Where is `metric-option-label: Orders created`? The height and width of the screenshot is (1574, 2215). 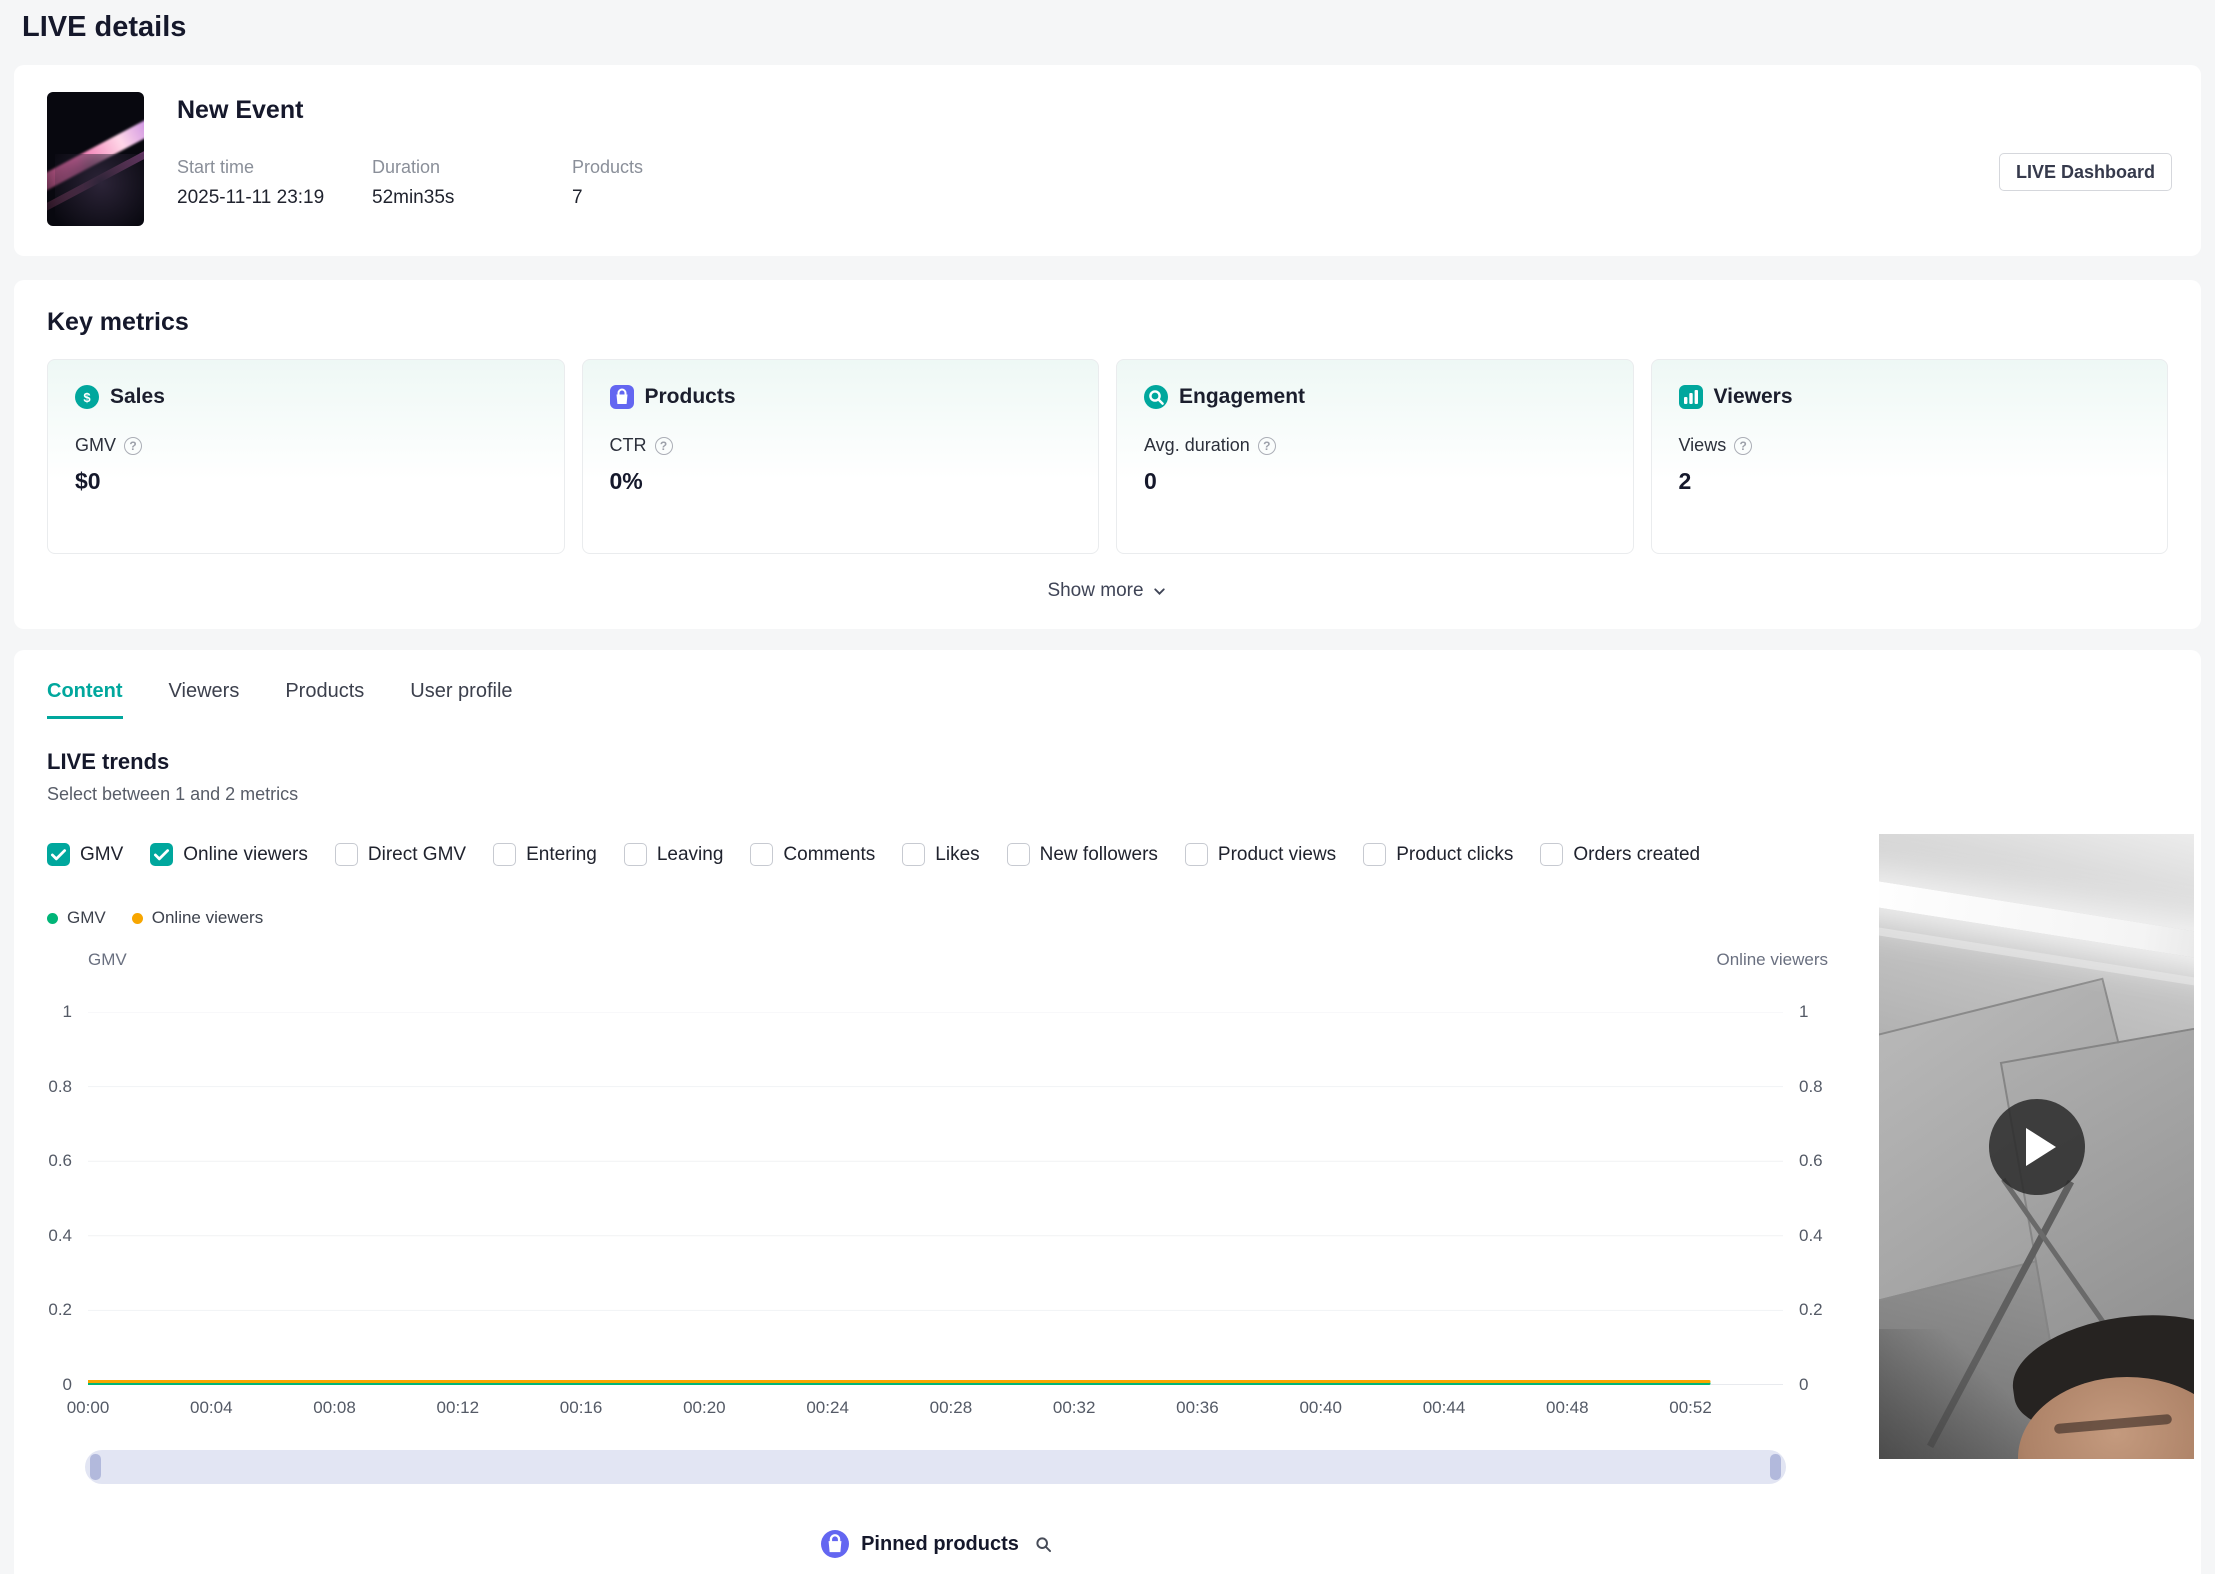
metric-option-label: Orders created is located at coordinates (1637, 854).